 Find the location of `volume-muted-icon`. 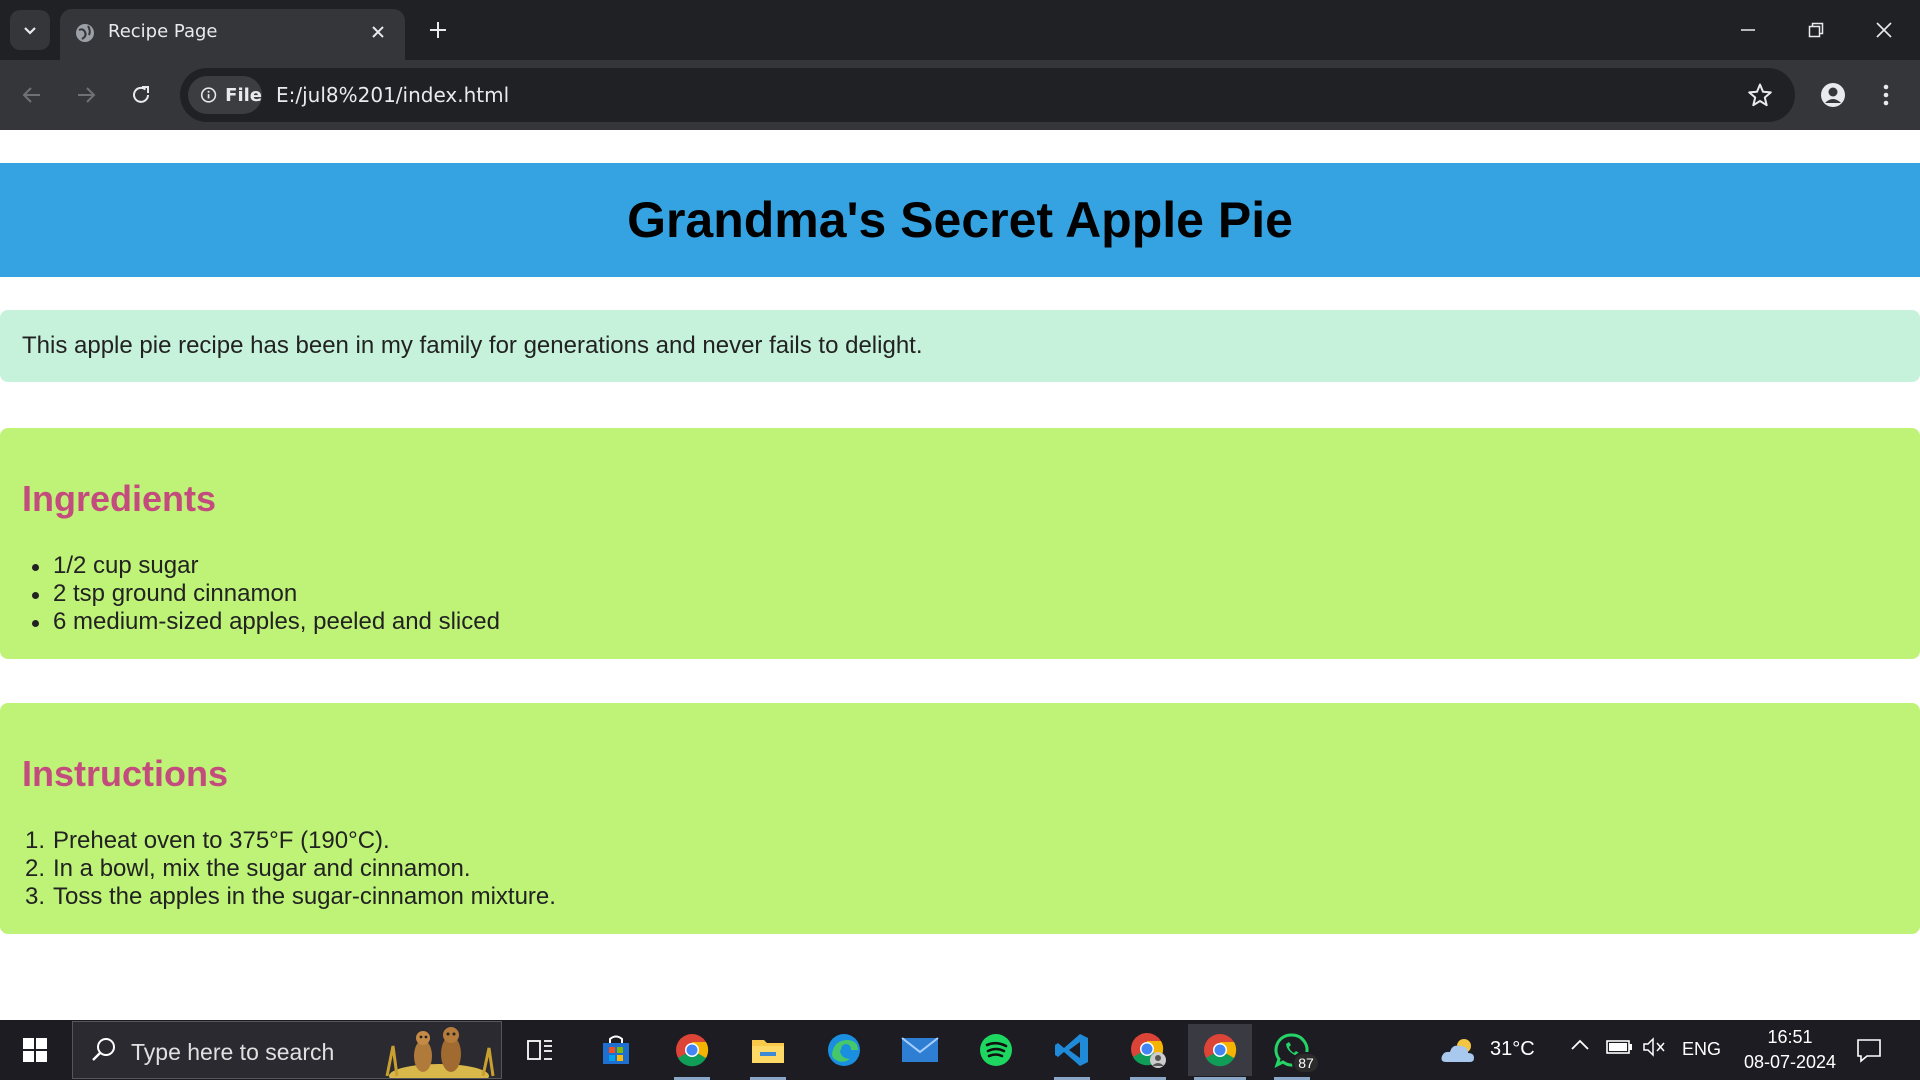

volume-muted-icon is located at coordinates (1654, 1047).